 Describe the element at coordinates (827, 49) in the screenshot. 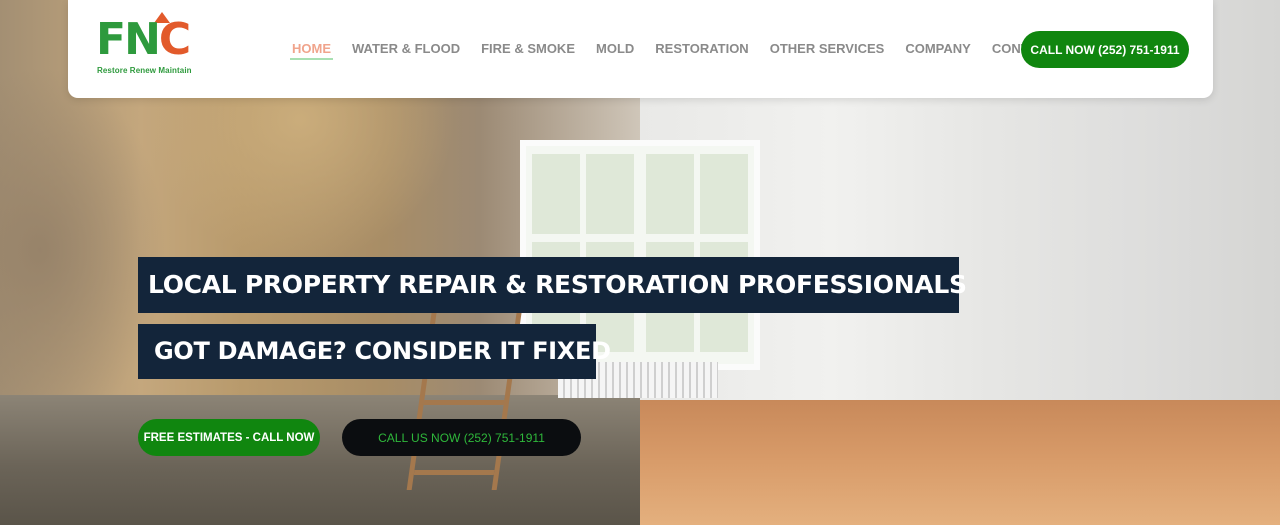

I see `nav-item-other-services: OTHER SERVICES` at that location.